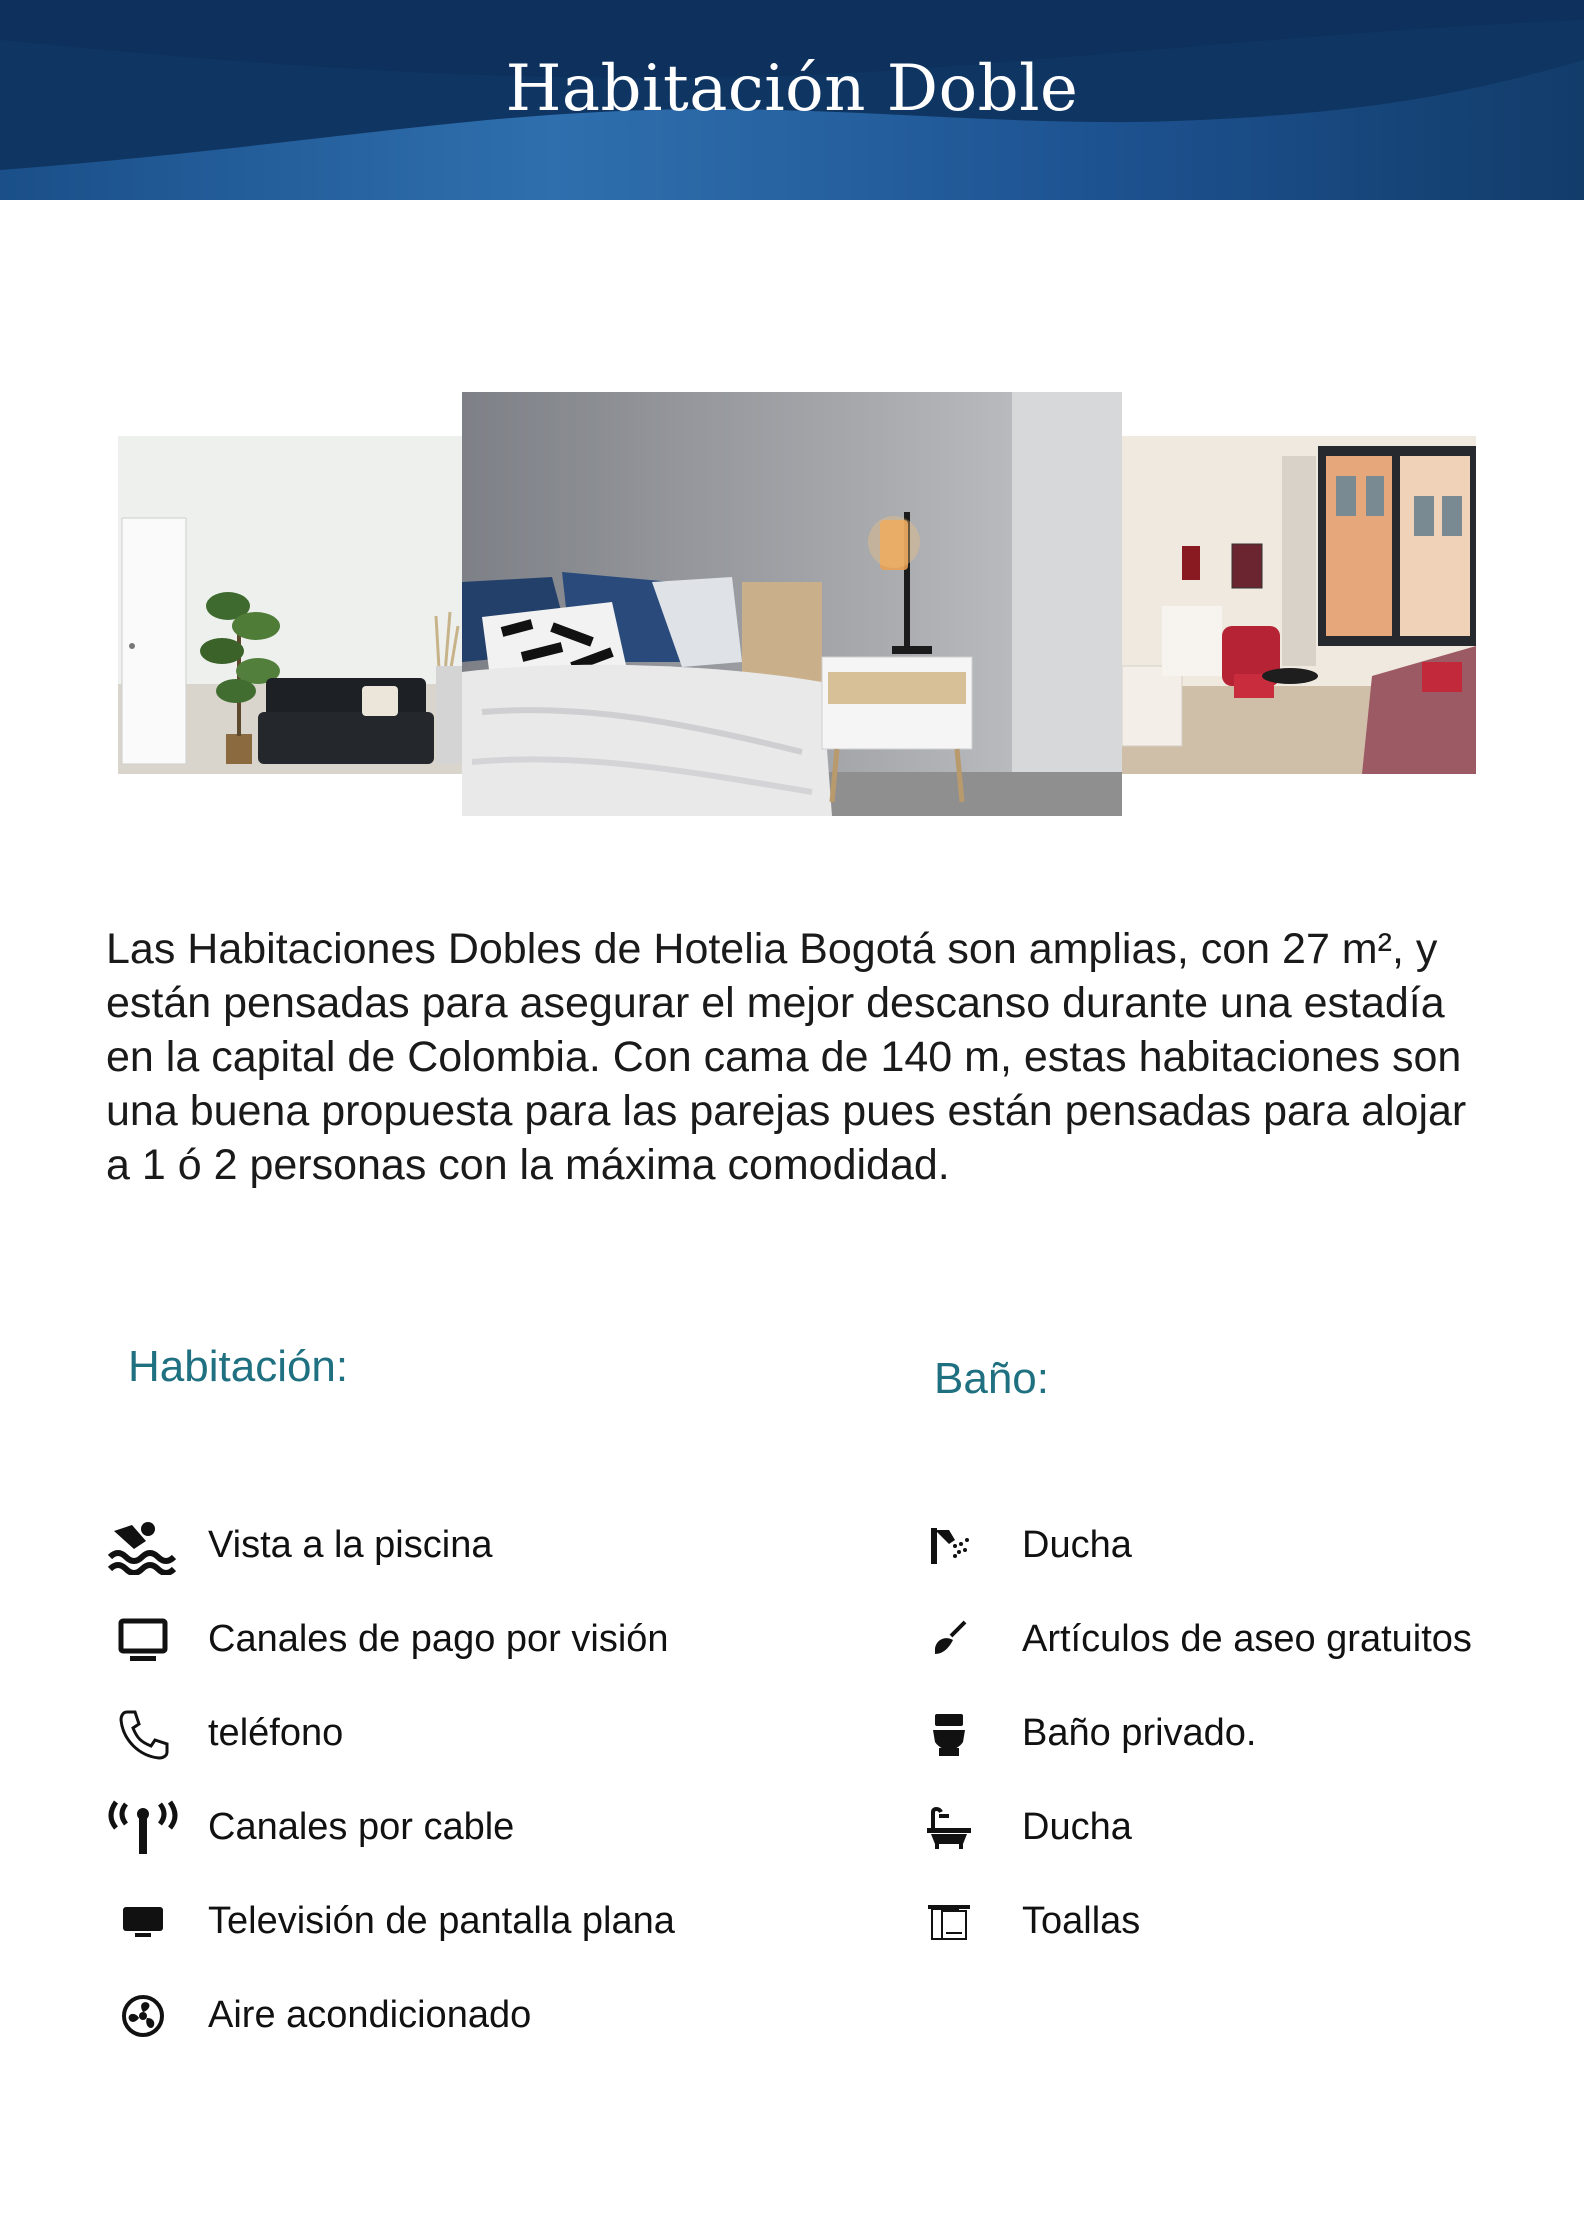 The height and width of the screenshot is (2217, 1584). Describe the element at coordinates (949, 1546) in the screenshot. I see `shower-icon` at that location.